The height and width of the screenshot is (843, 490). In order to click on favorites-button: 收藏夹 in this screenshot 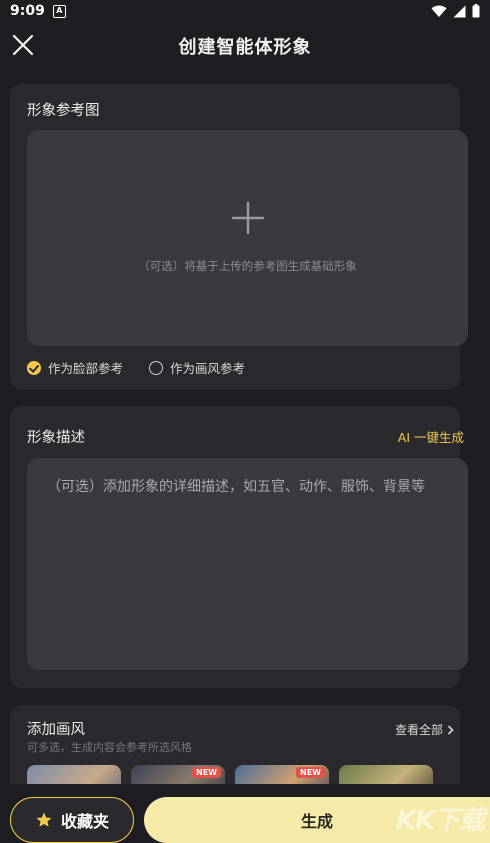, I will do `click(72, 820)`.